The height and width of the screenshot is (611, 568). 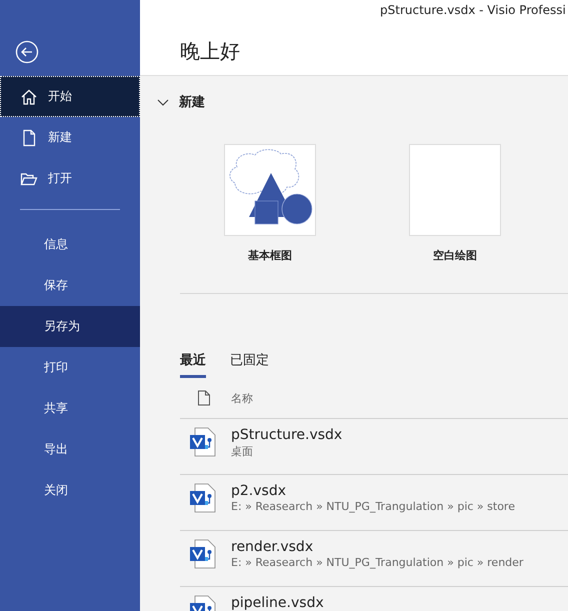 What do you see at coordinates (60, 137) in the screenshot?
I see `sidebar-label: 新建` at bounding box center [60, 137].